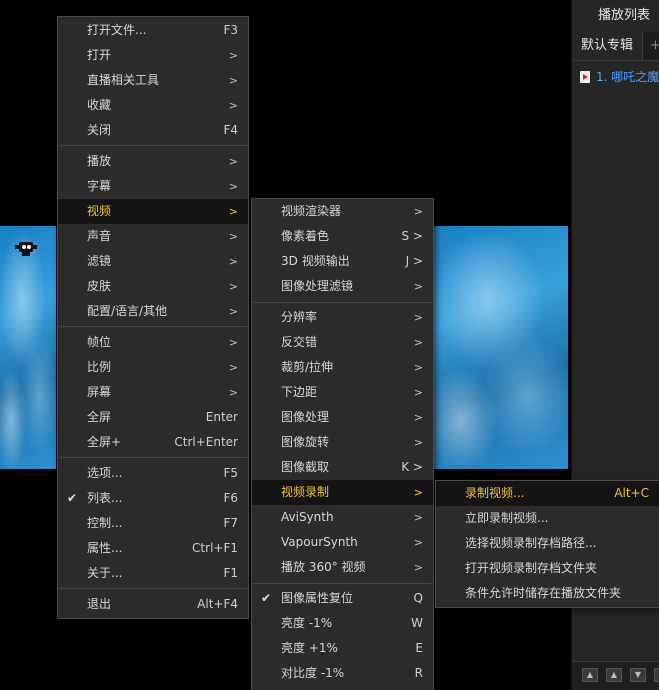 Image resolution: width=659 pixels, height=690 pixels. I want to click on main-menu-item-12: 帧位 >, so click(153, 342).